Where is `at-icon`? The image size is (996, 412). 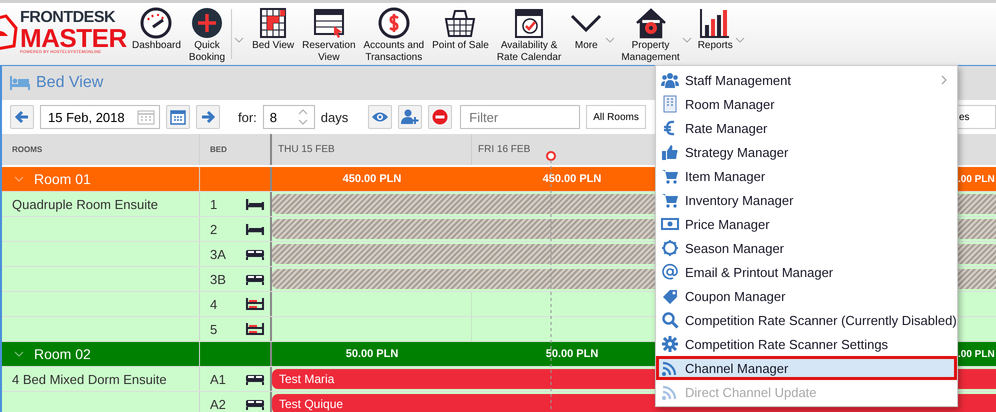
at-icon is located at coordinates (670, 272).